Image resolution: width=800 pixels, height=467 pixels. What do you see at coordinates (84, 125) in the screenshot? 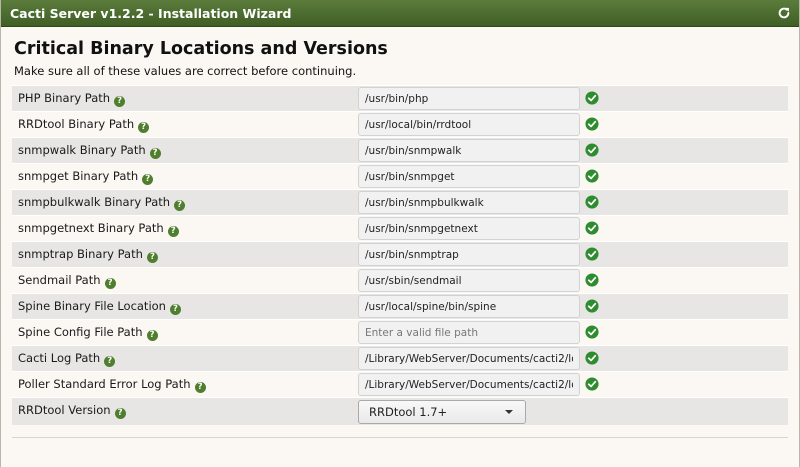
I see `field-label: RRDtool Binary Path?` at bounding box center [84, 125].